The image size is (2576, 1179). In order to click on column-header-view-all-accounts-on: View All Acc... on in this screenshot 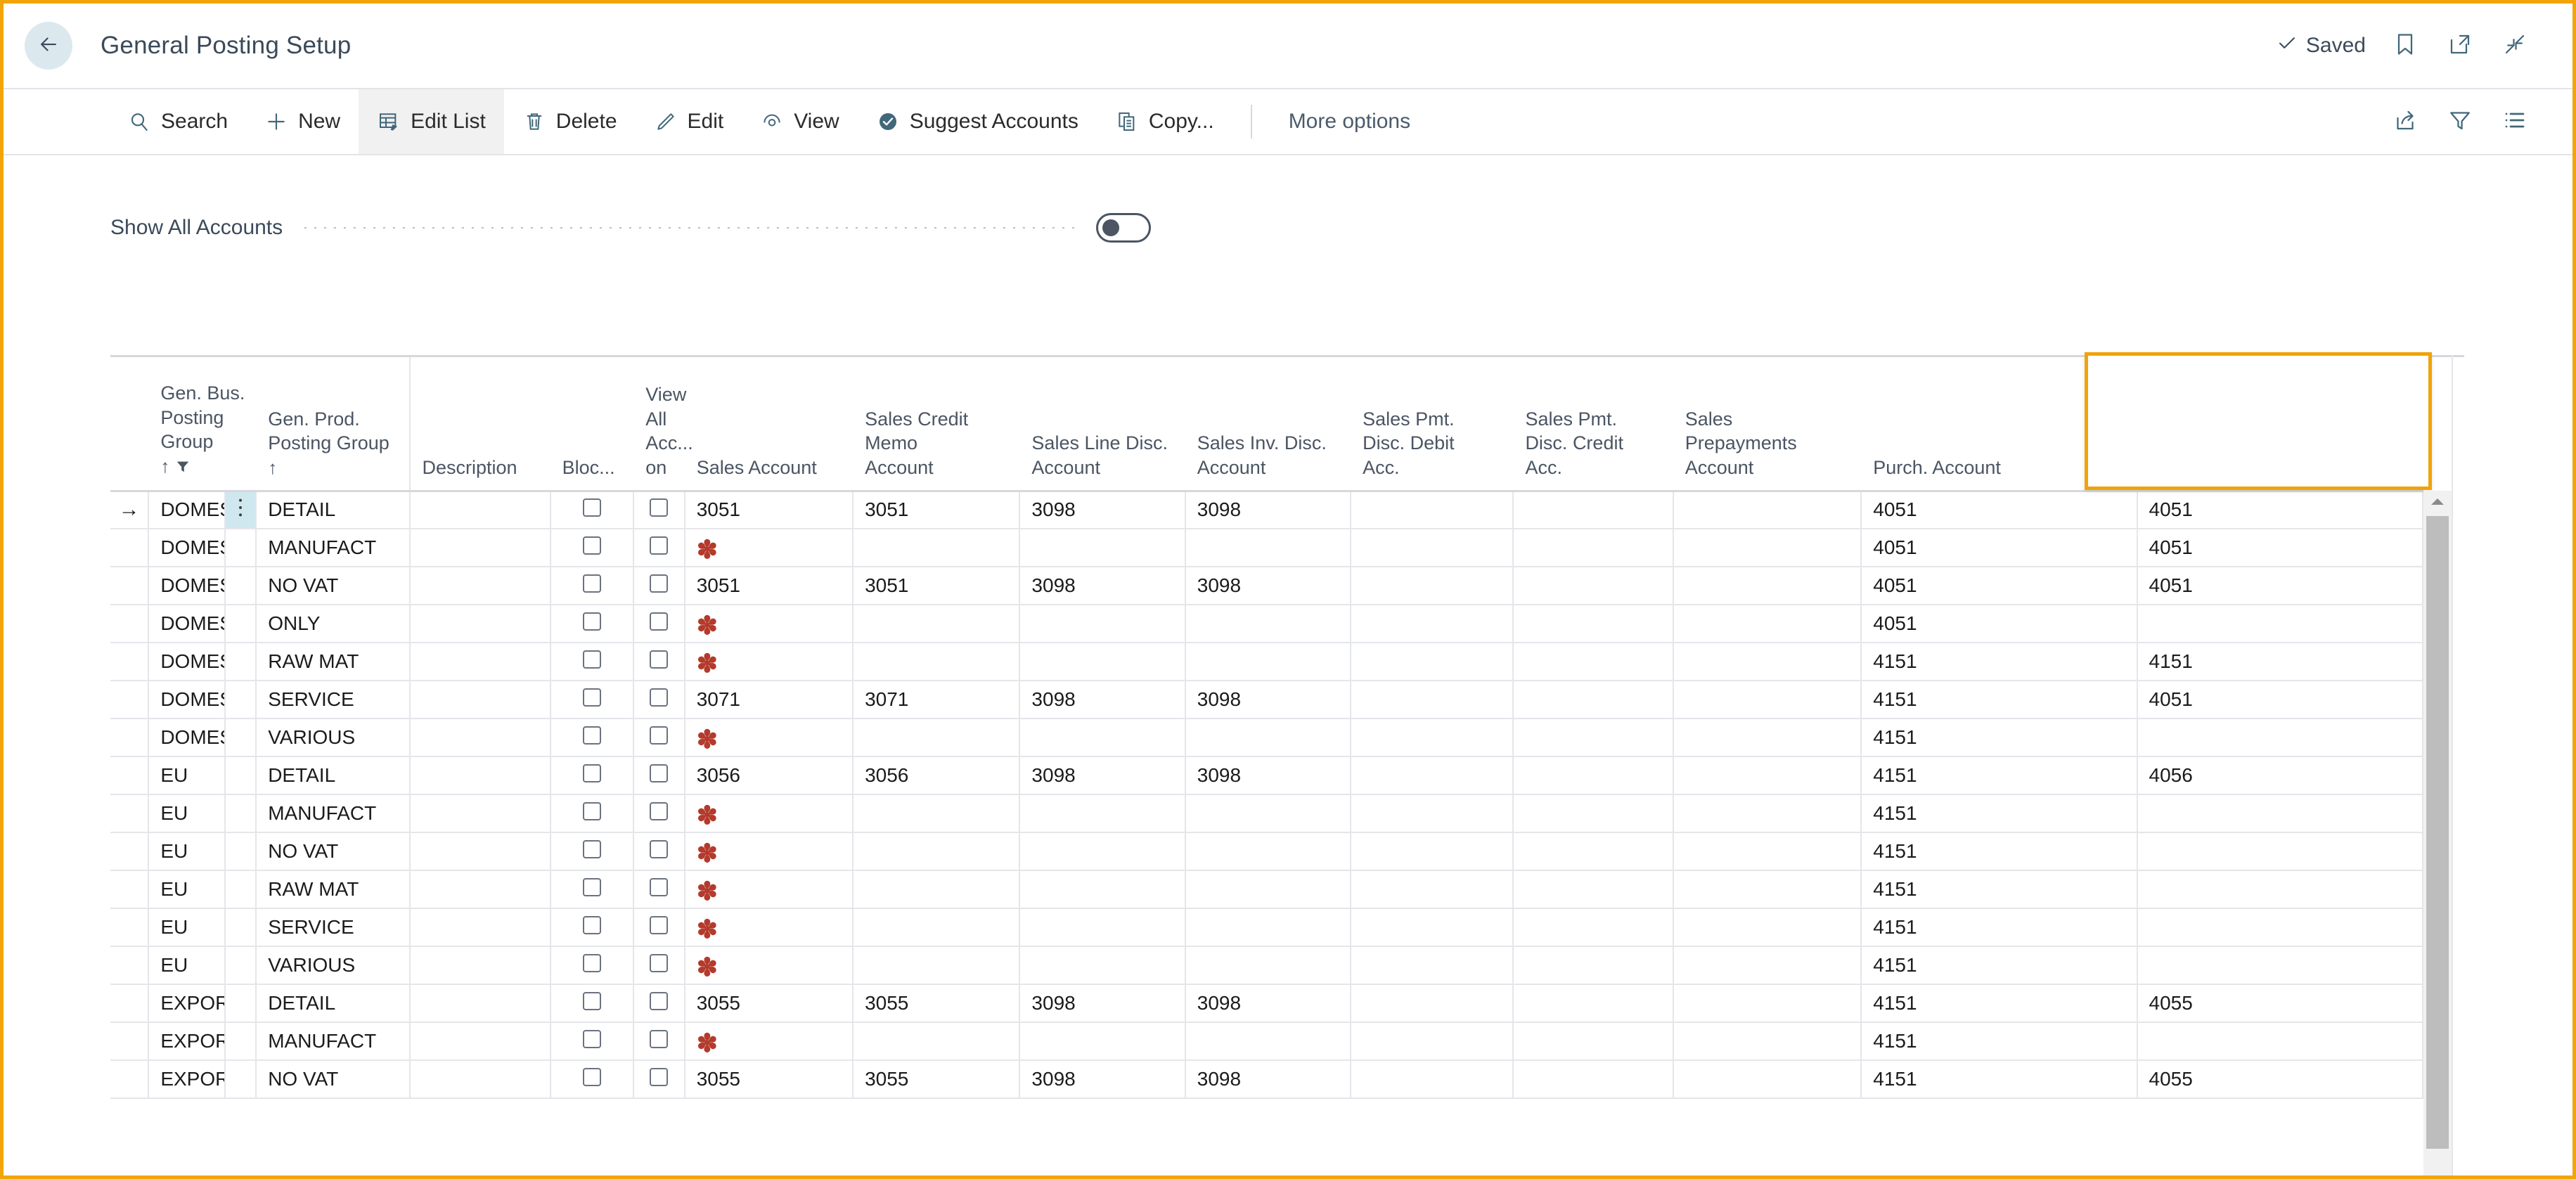, I will do `click(663, 424)`.